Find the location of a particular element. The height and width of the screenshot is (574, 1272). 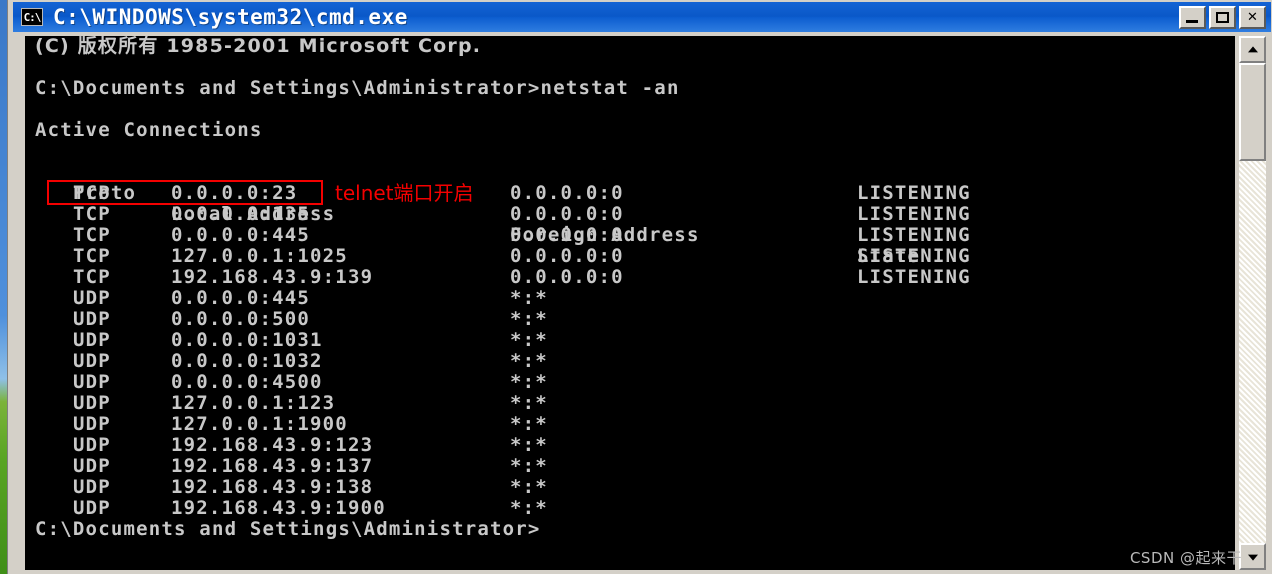

table-row: UDP 0.0.0.0:445 *:* is located at coordinates (630, 298).